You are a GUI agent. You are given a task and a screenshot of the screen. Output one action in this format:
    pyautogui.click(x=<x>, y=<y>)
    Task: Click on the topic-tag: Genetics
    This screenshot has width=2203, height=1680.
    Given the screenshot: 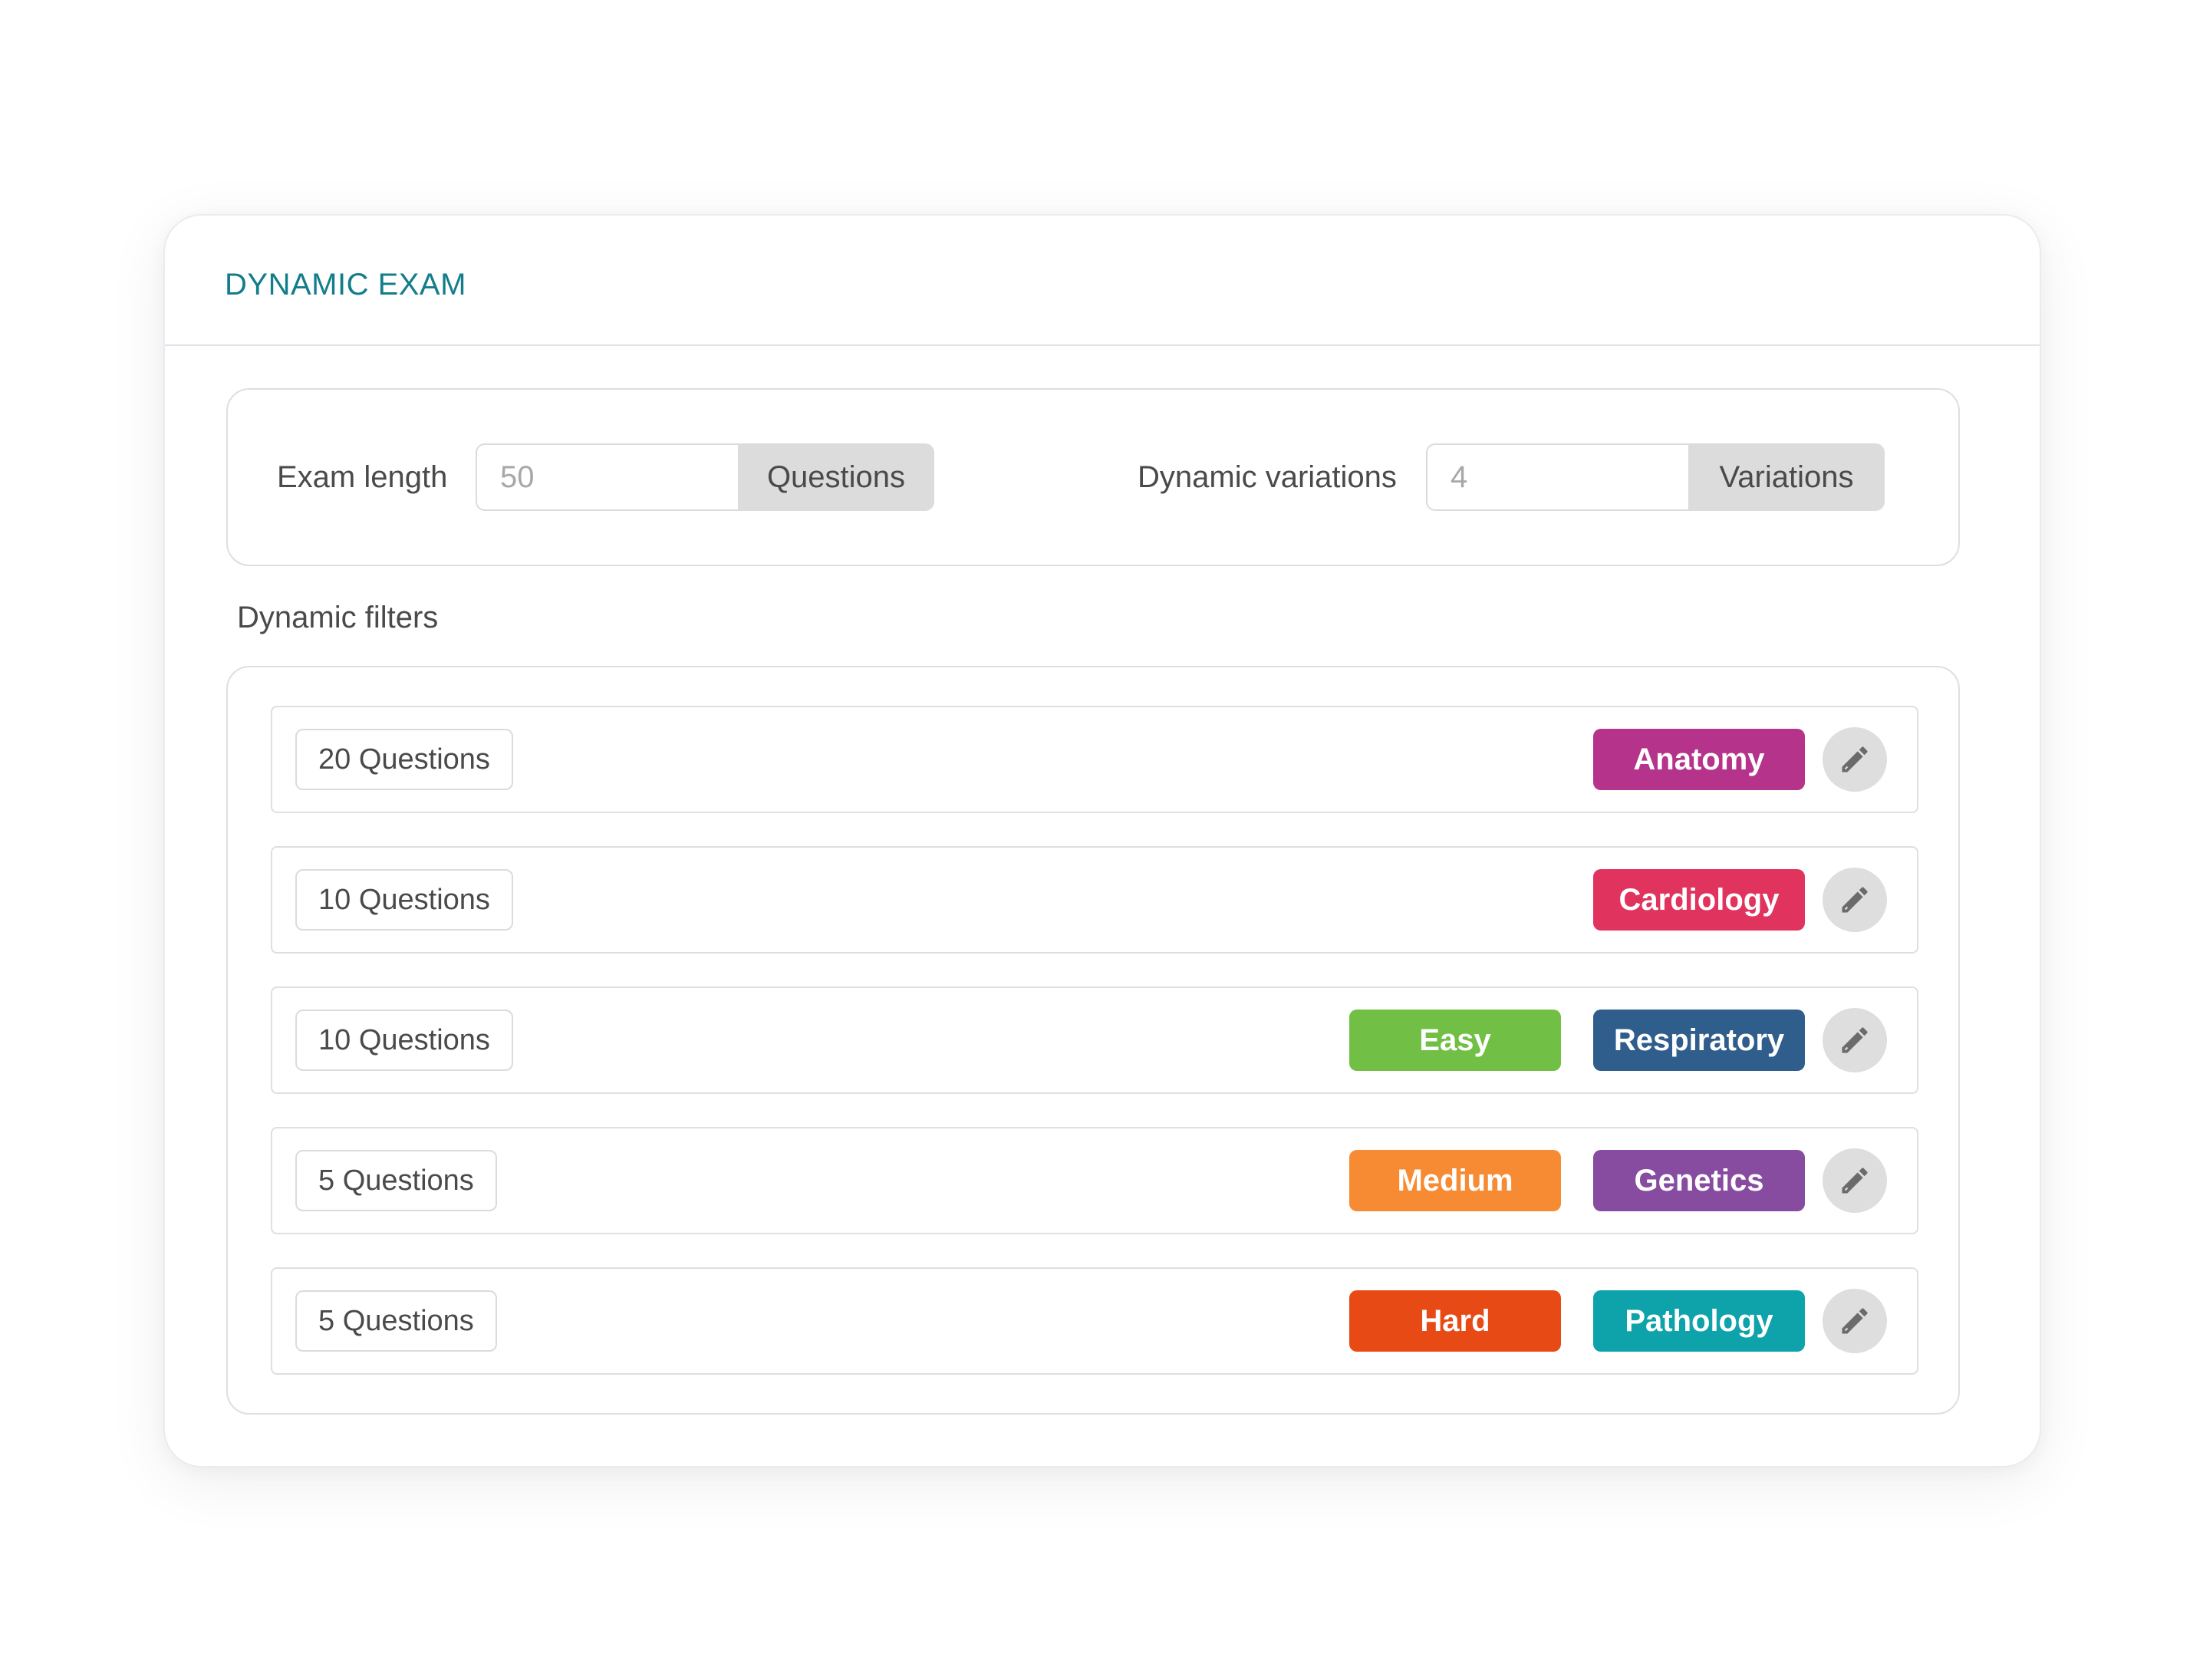 What is the action you would take?
    pyautogui.click(x=1699, y=1180)
    